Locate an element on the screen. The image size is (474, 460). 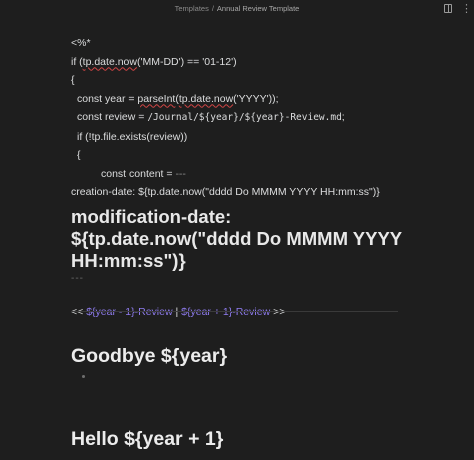
breadcrumb: Templates / Annual Review Template is located at coordinates (237, 8).